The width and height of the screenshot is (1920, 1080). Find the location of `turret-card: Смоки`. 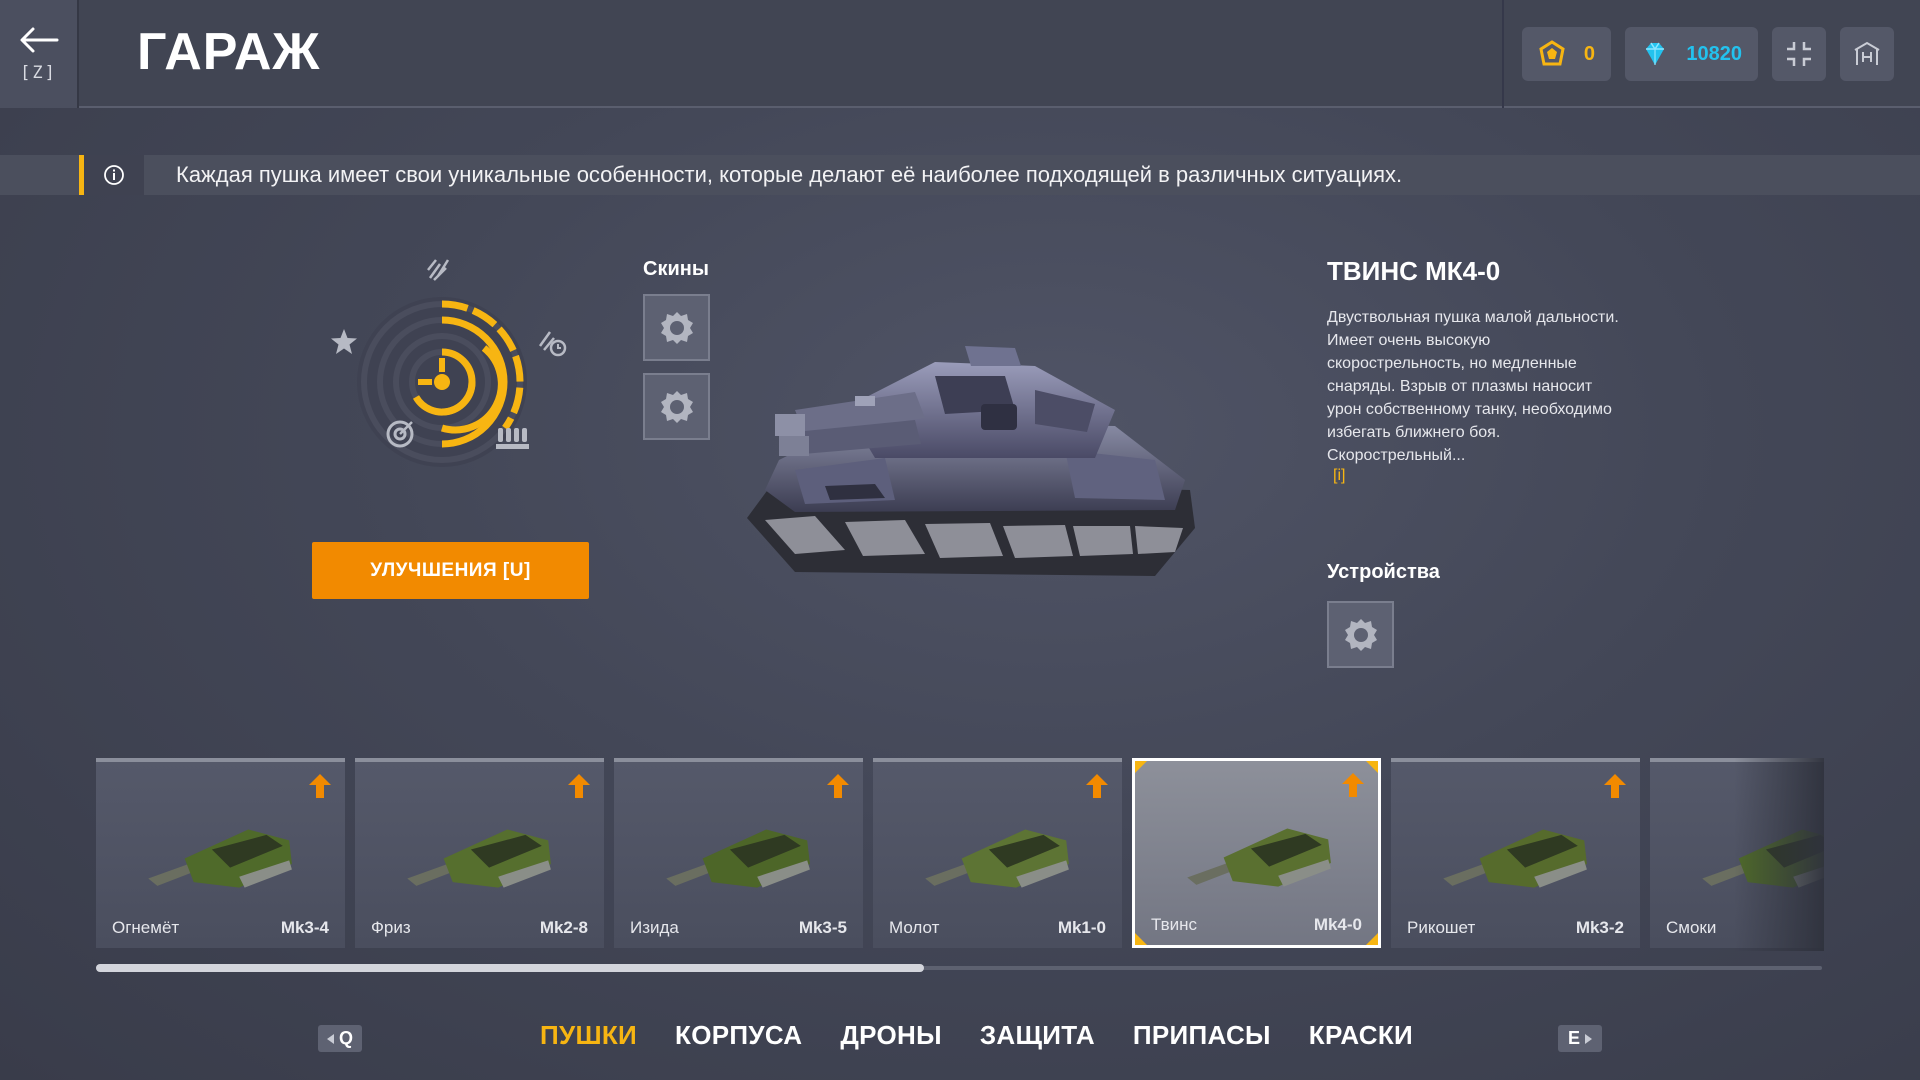

turret-card: Смоки is located at coordinates (1737, 853).